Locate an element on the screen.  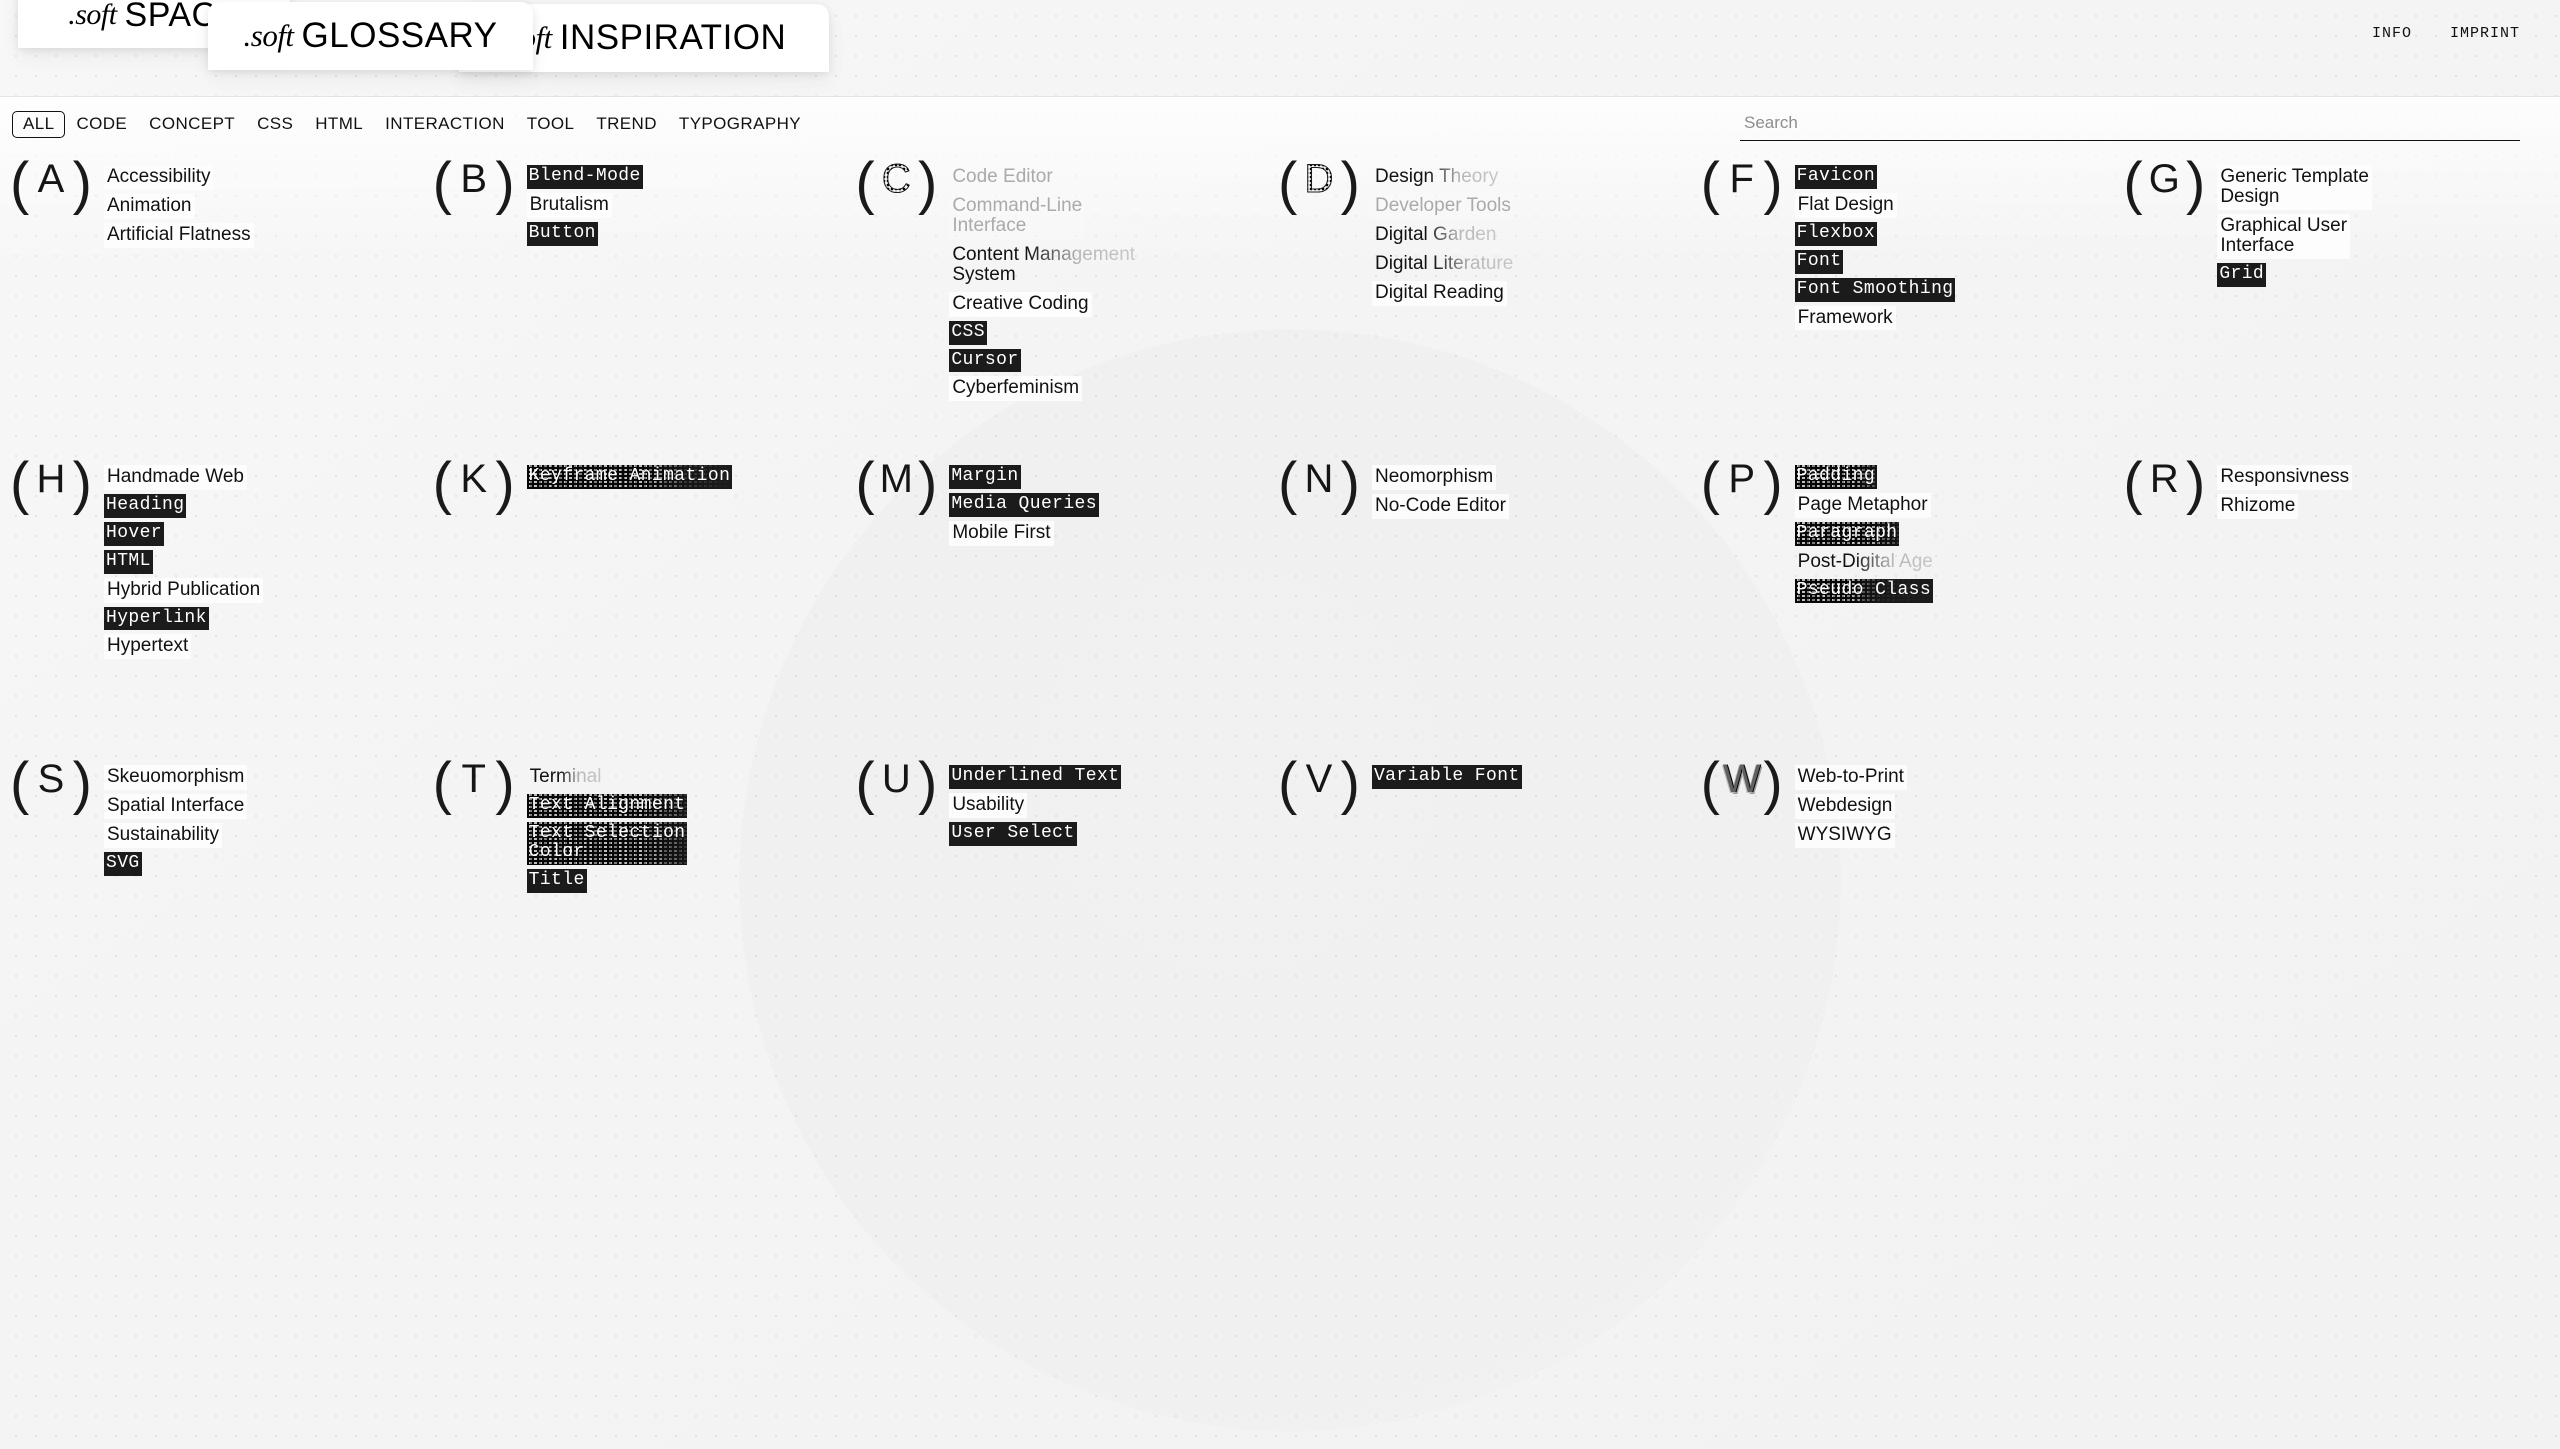
term-list: Neomorphism No-Code Editor is located at coordinates (1440, 494).